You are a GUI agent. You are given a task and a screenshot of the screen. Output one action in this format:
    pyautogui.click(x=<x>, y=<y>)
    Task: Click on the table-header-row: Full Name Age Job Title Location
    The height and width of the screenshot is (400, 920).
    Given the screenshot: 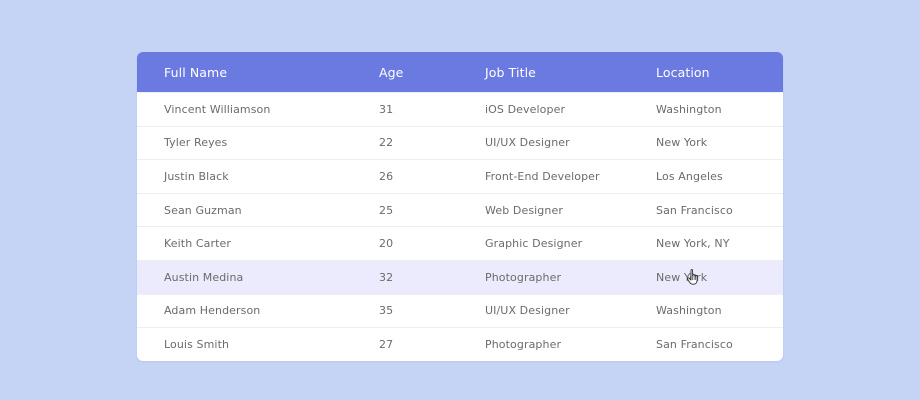 What is the action you would take?
    pyautogui.click(x=460, y=72)
    